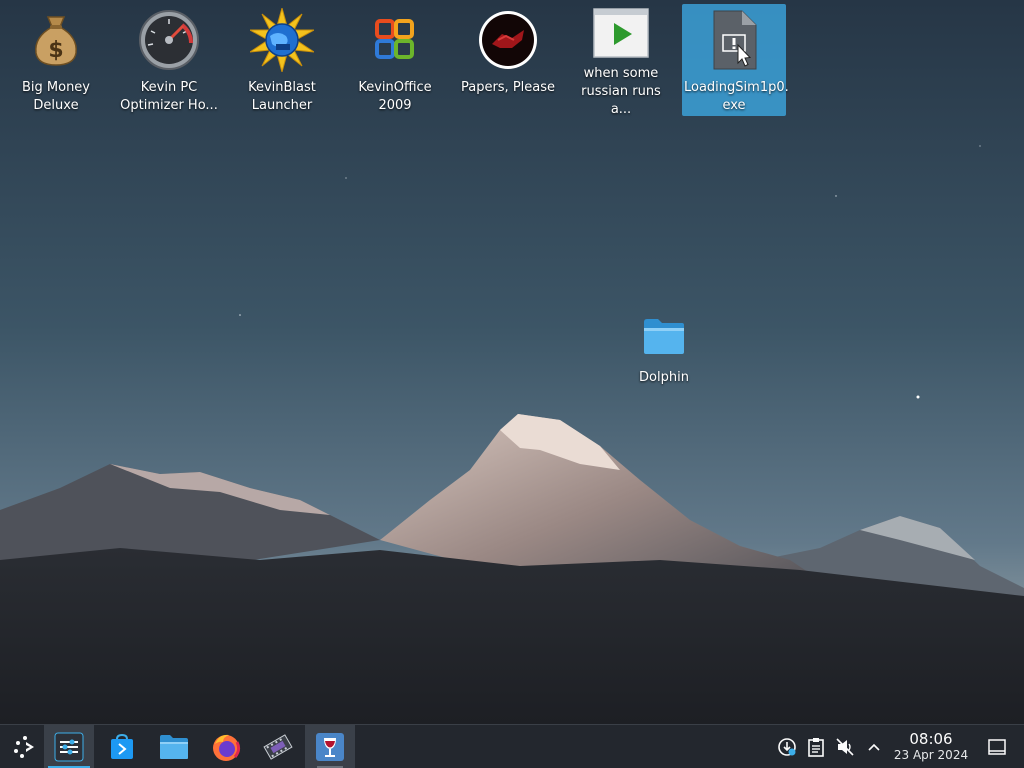 Image resolution: width=1024 pixels, height=768 pixels. I want to click on desktop-icon-label: Dolphin, so click(664, 377).